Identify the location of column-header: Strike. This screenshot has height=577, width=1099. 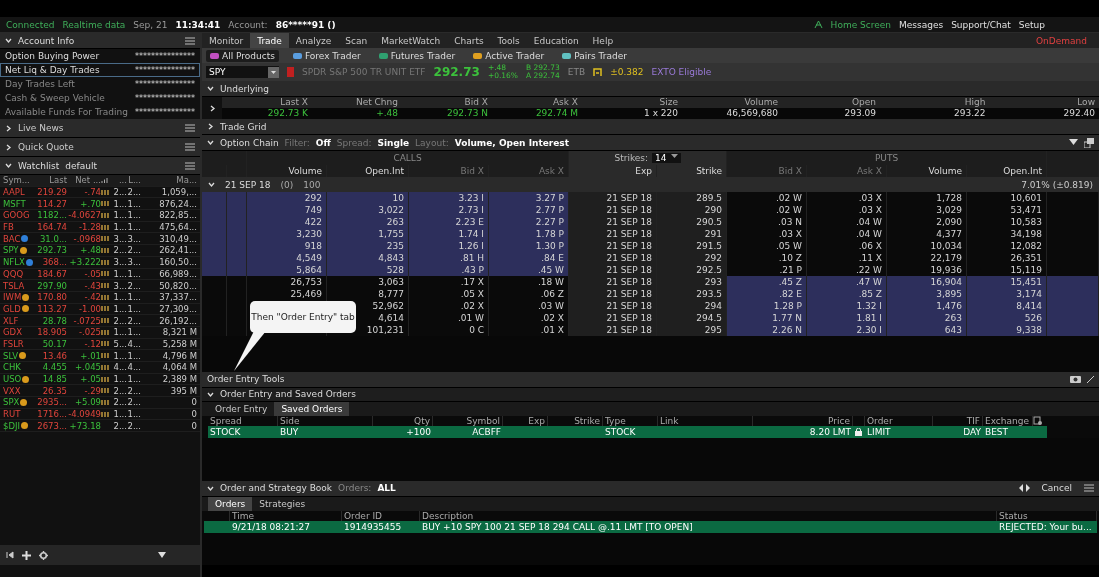
(692, 171).